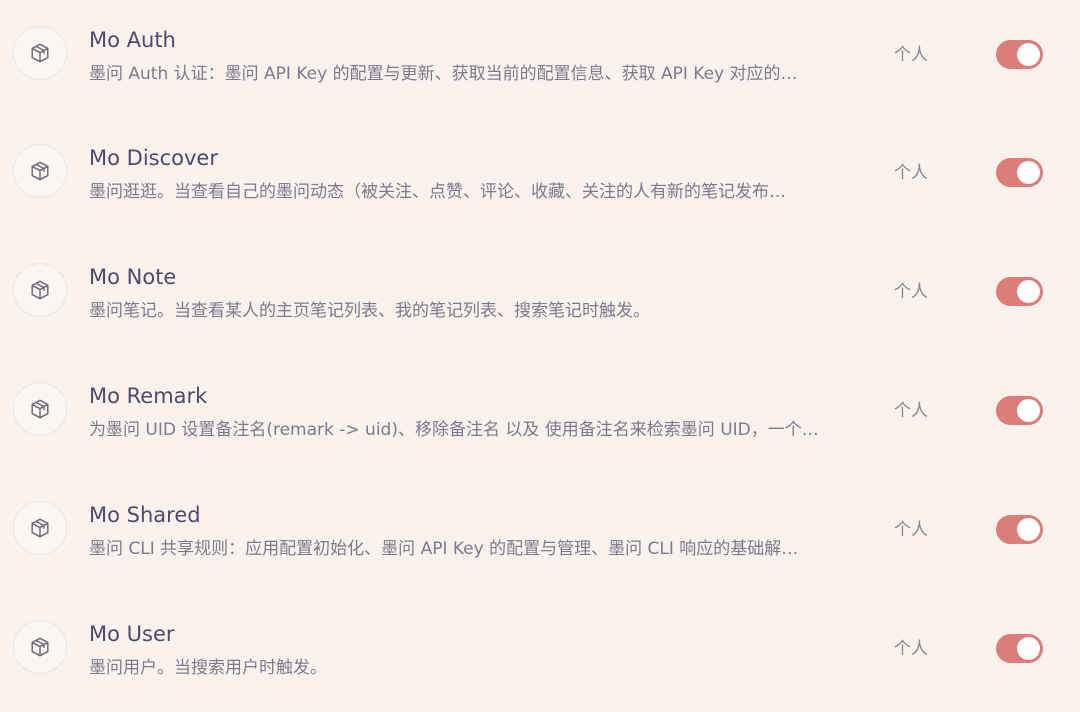  What do you see at coordinates (145, 515) in the screenshot?
I see `skill-title: Mo Shared` at bounding box center [145, 515].